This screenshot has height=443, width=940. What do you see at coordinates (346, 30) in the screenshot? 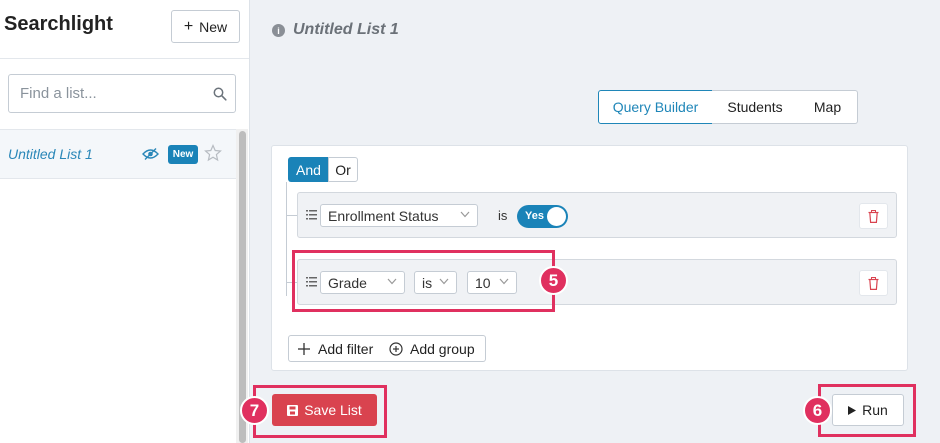
I see `list-title: Untitled List 1` at bounding box center [346, 30].